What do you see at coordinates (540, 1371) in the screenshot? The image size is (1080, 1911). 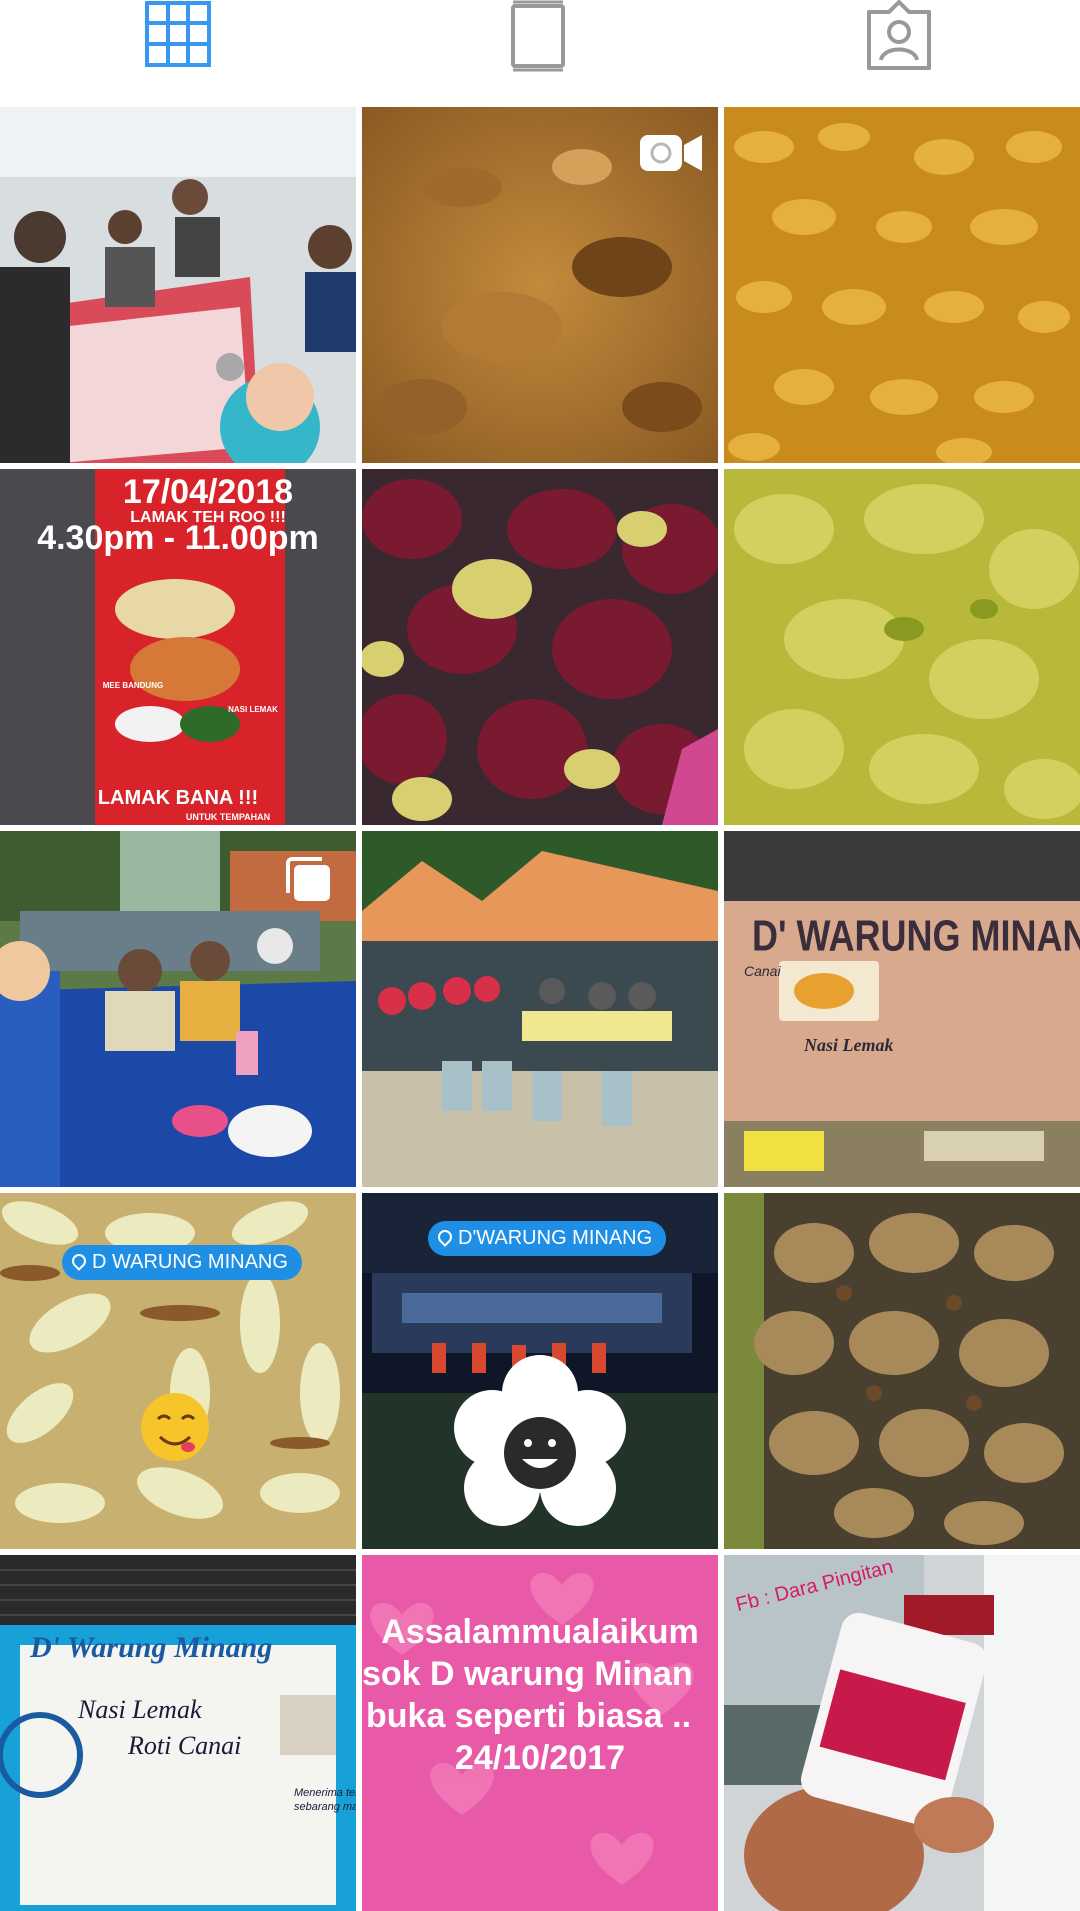 I see `post-tile: D'WARUNG MINANG` at bounding box center [540, 1371].